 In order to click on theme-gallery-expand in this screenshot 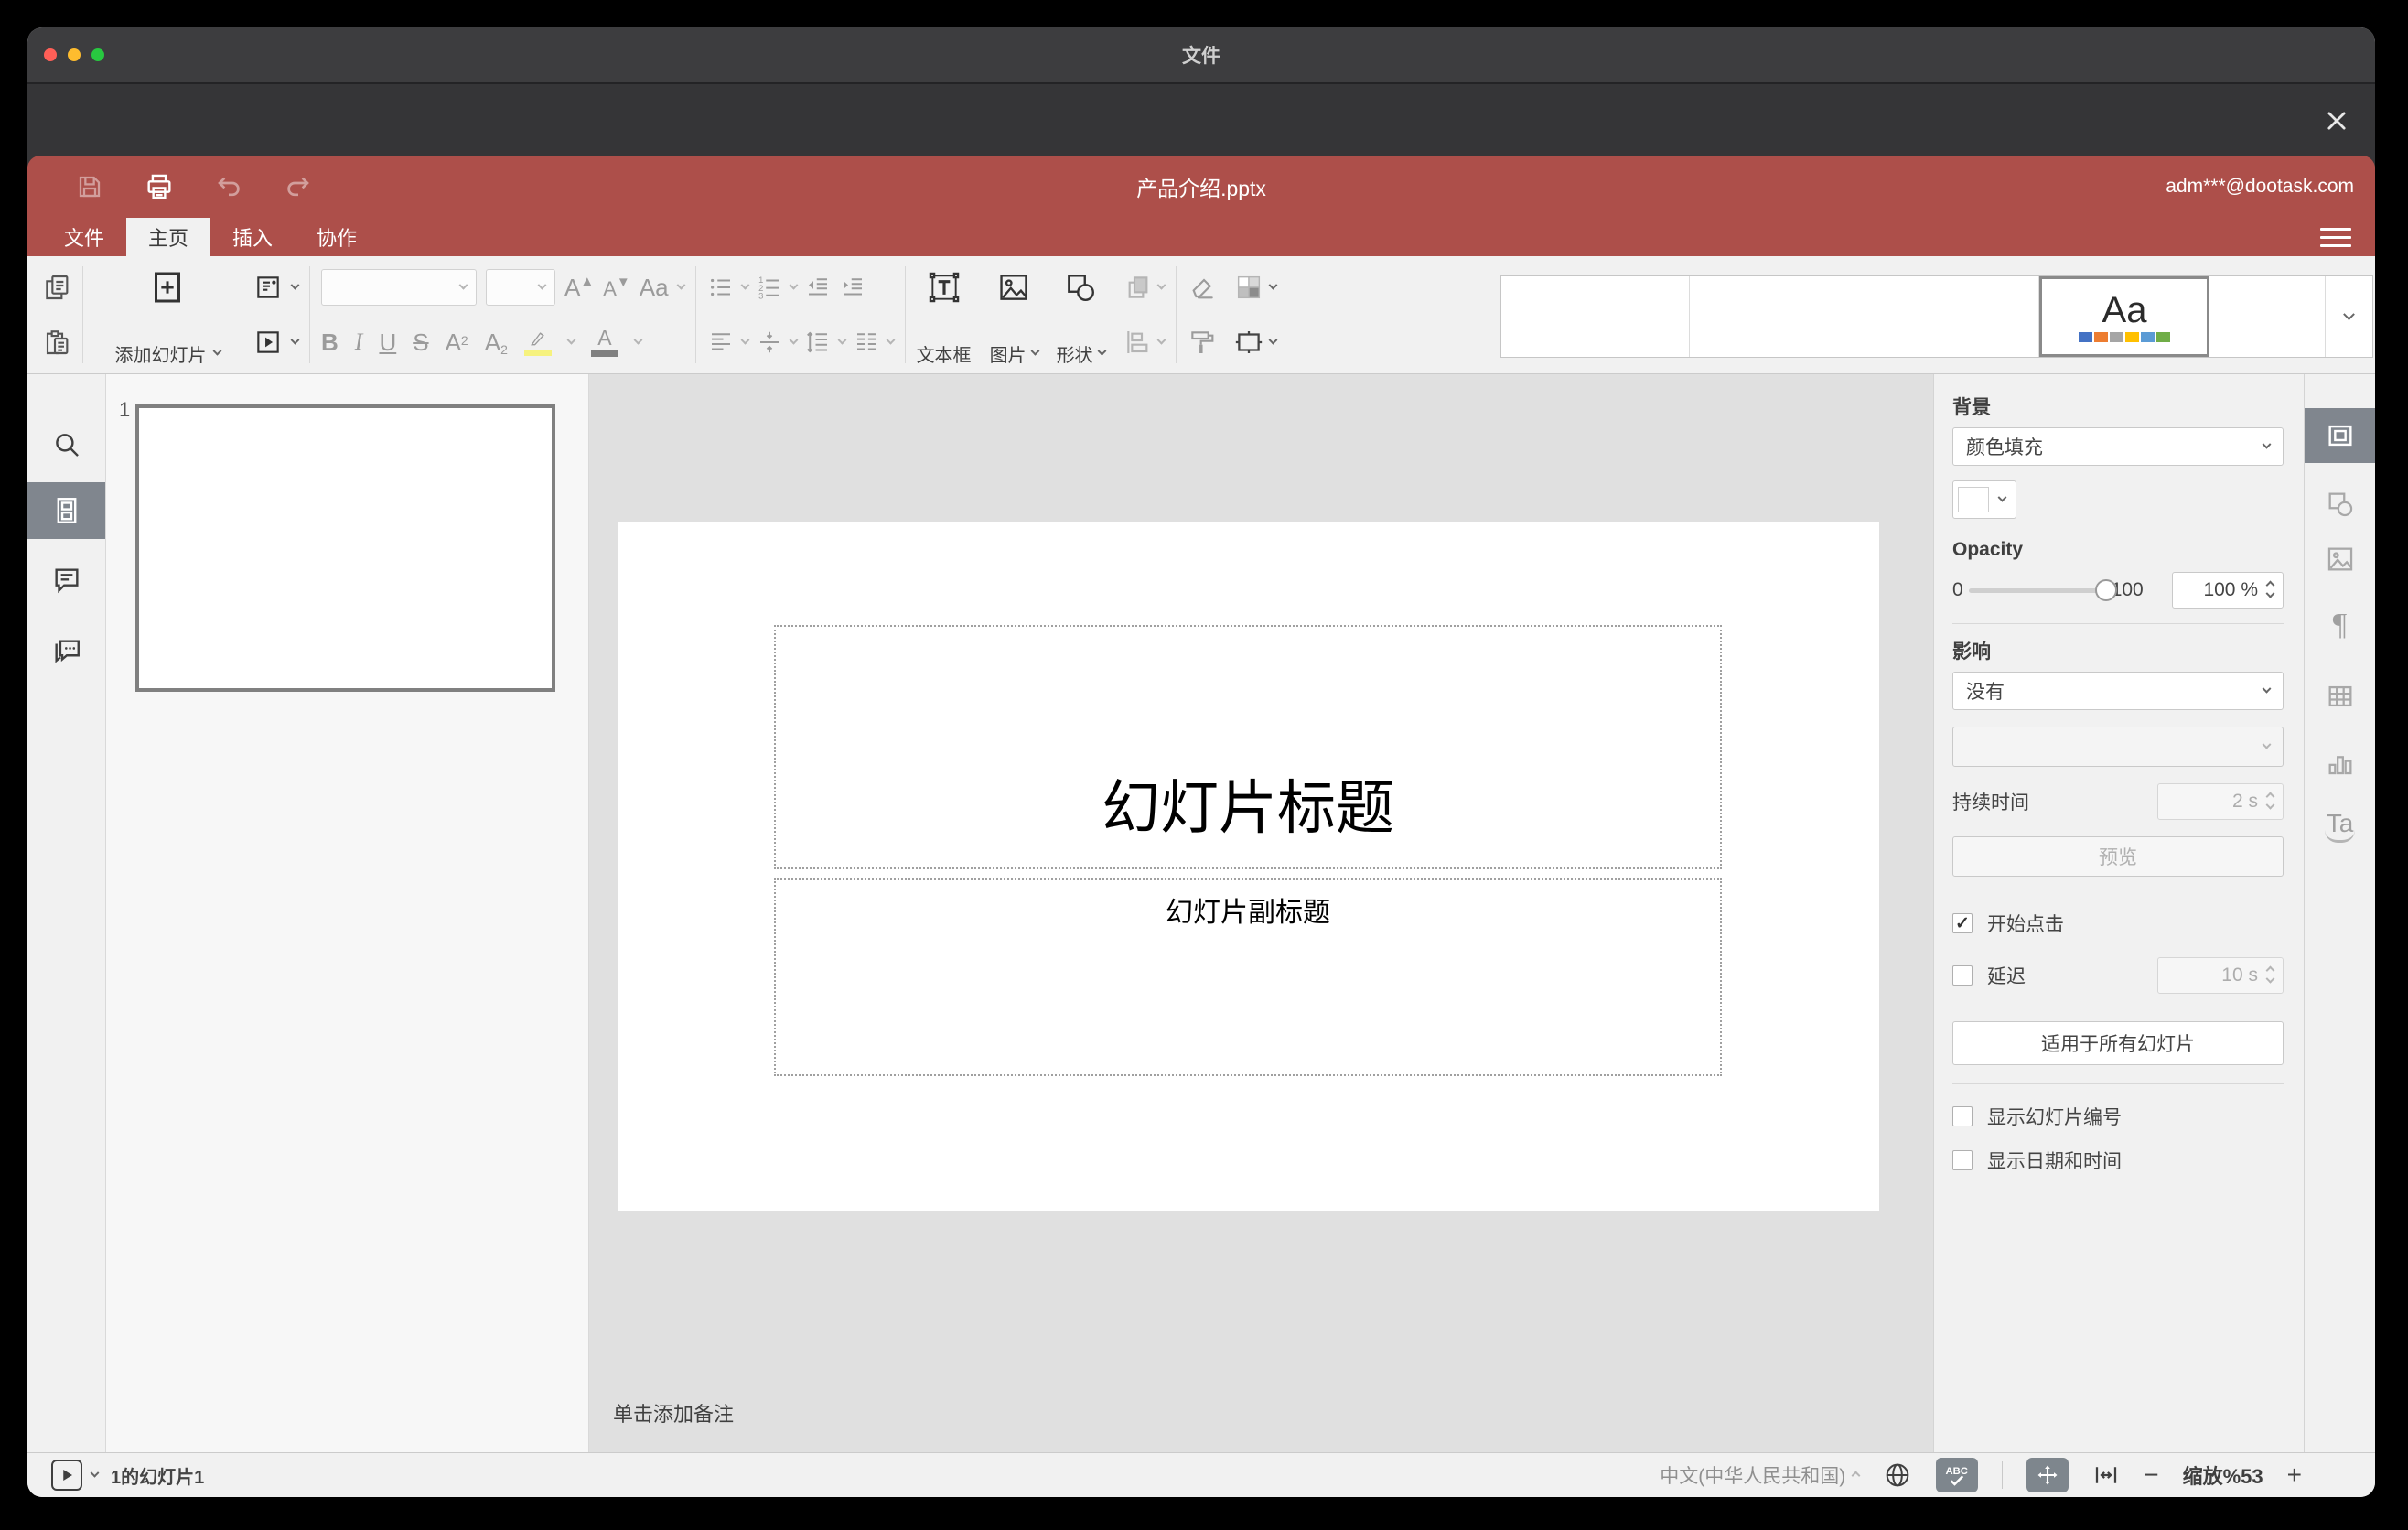, I will do `click(2349, 316)`.